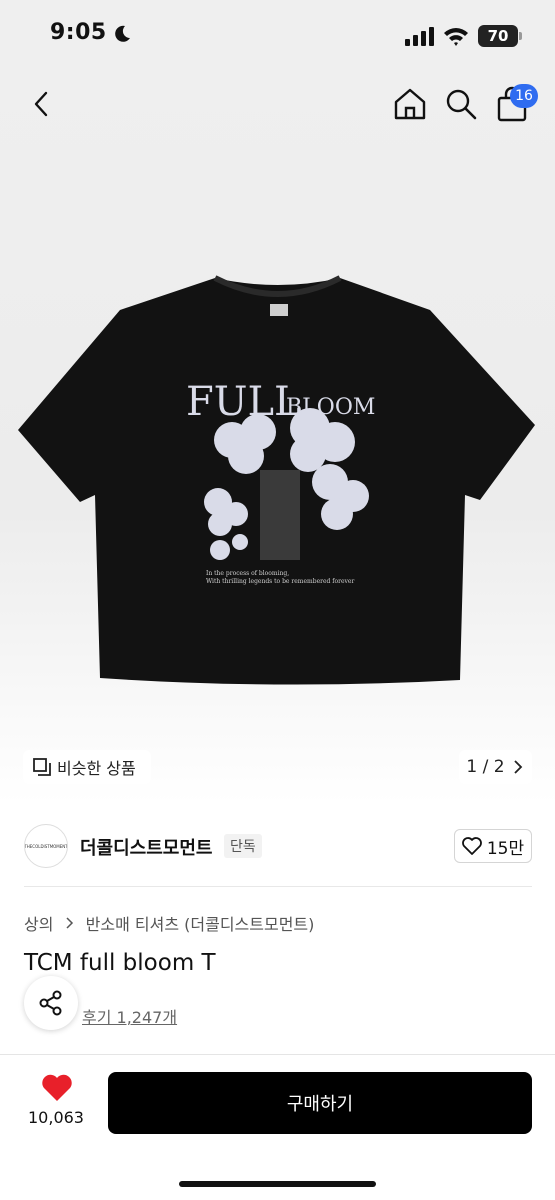 This screenshot has width=555, height=1200. I want to click on copy-icon, so click(42, 767).